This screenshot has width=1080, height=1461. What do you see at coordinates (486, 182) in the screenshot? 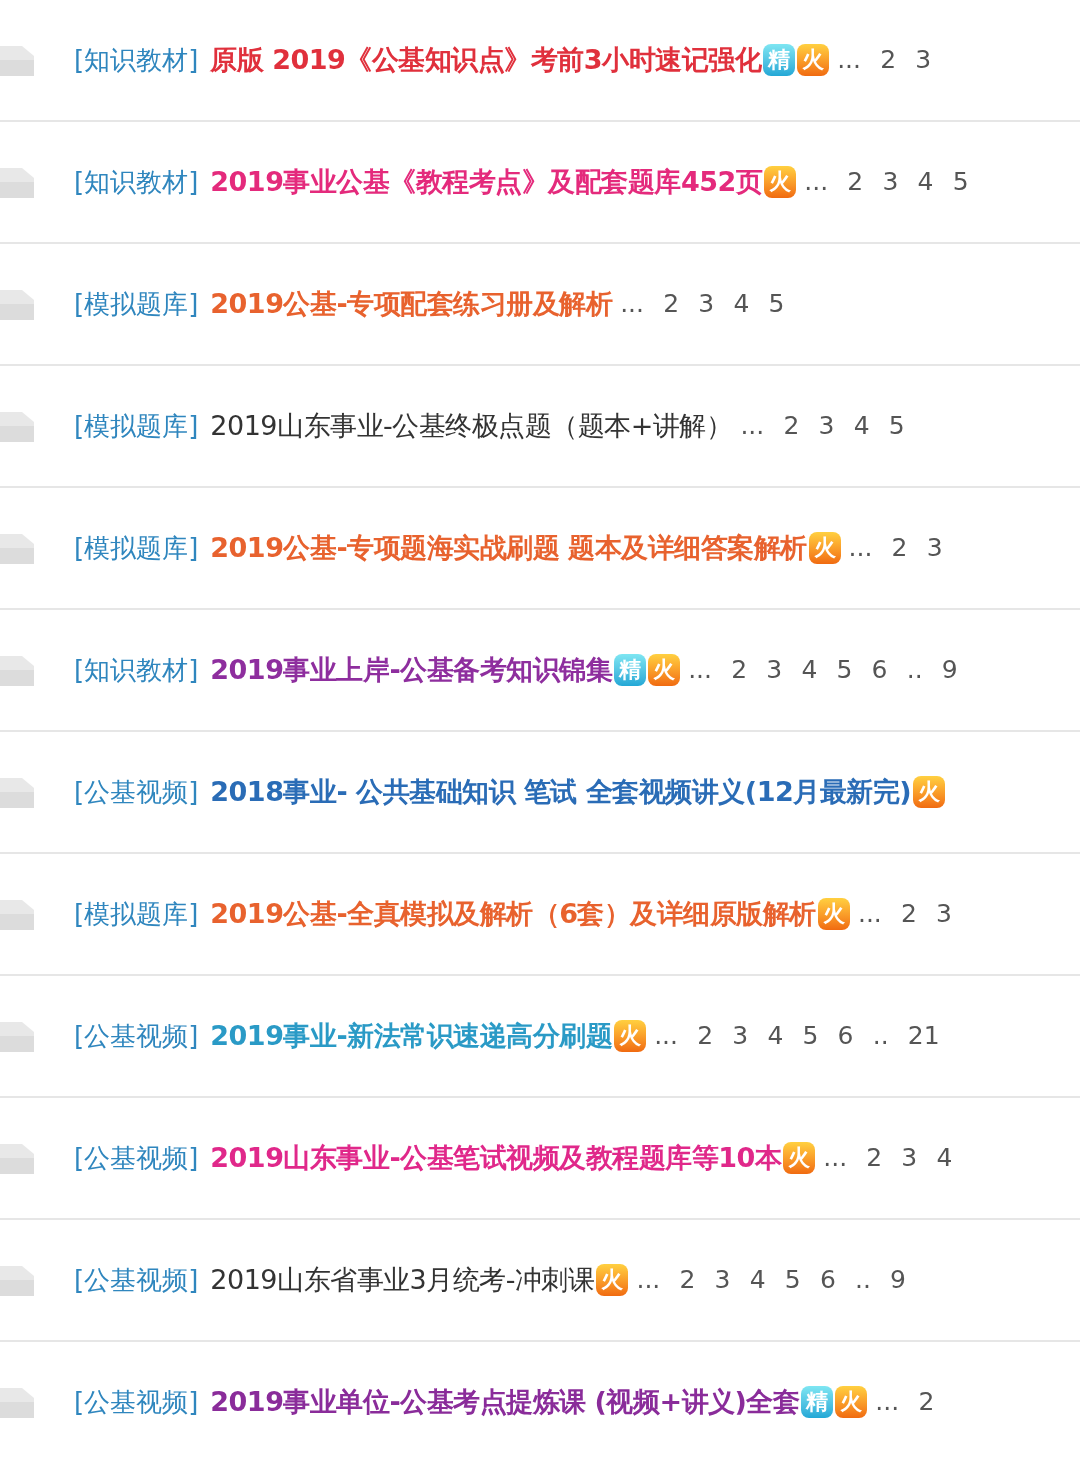
I see `thread-title: 2019事业公基《教程考点》及配套题库452页` at bounding box center [486, 182].